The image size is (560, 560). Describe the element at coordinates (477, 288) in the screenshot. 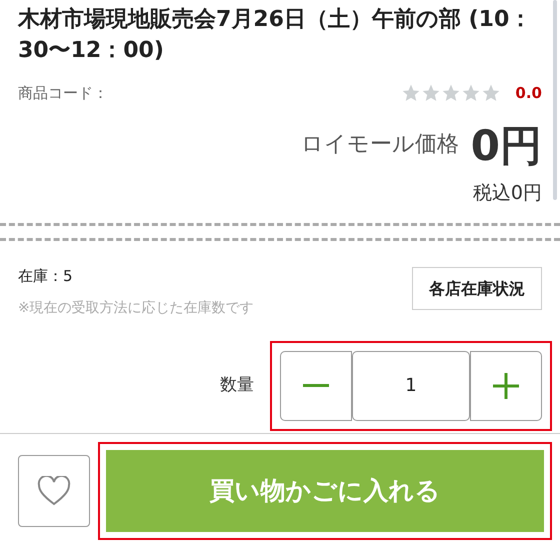

I see `store-stock-button: 各店在庫状況` at that location.